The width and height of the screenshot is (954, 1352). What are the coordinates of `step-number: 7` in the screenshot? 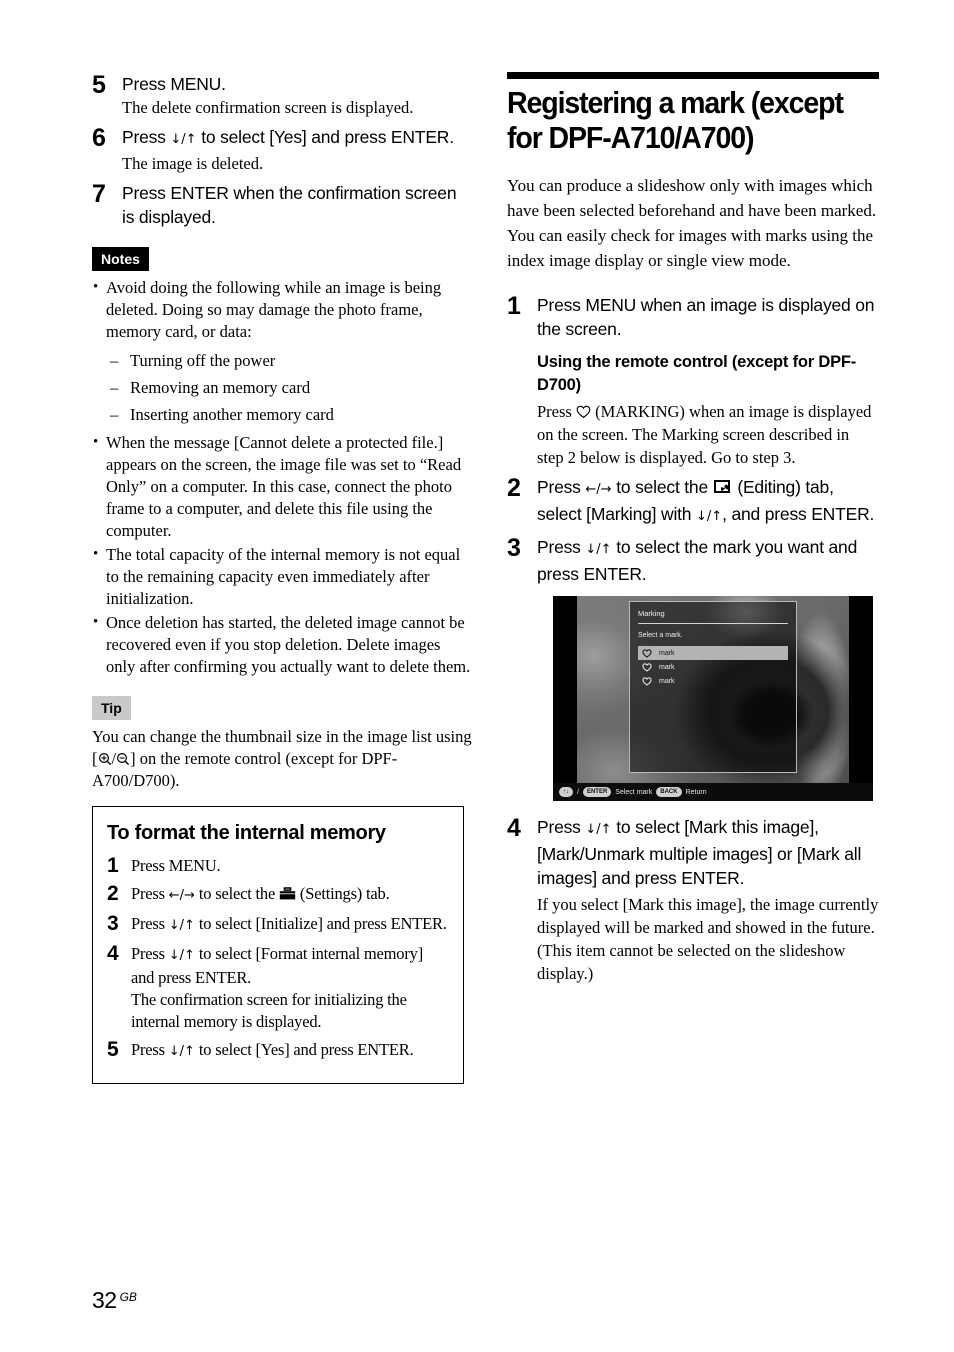 It's located at (99, 194).